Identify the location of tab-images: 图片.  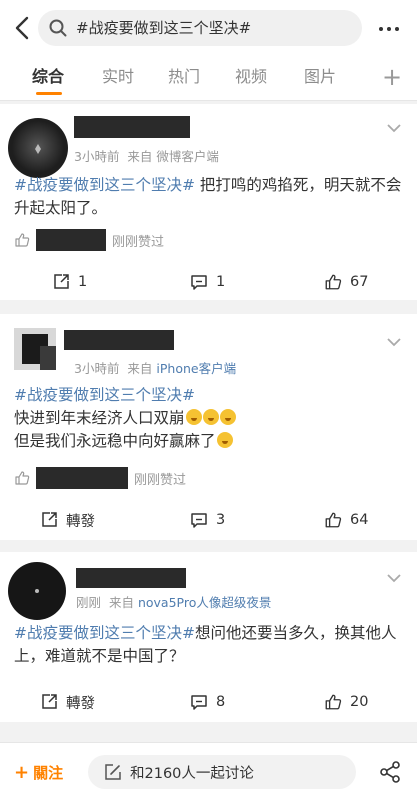
(320, 78).